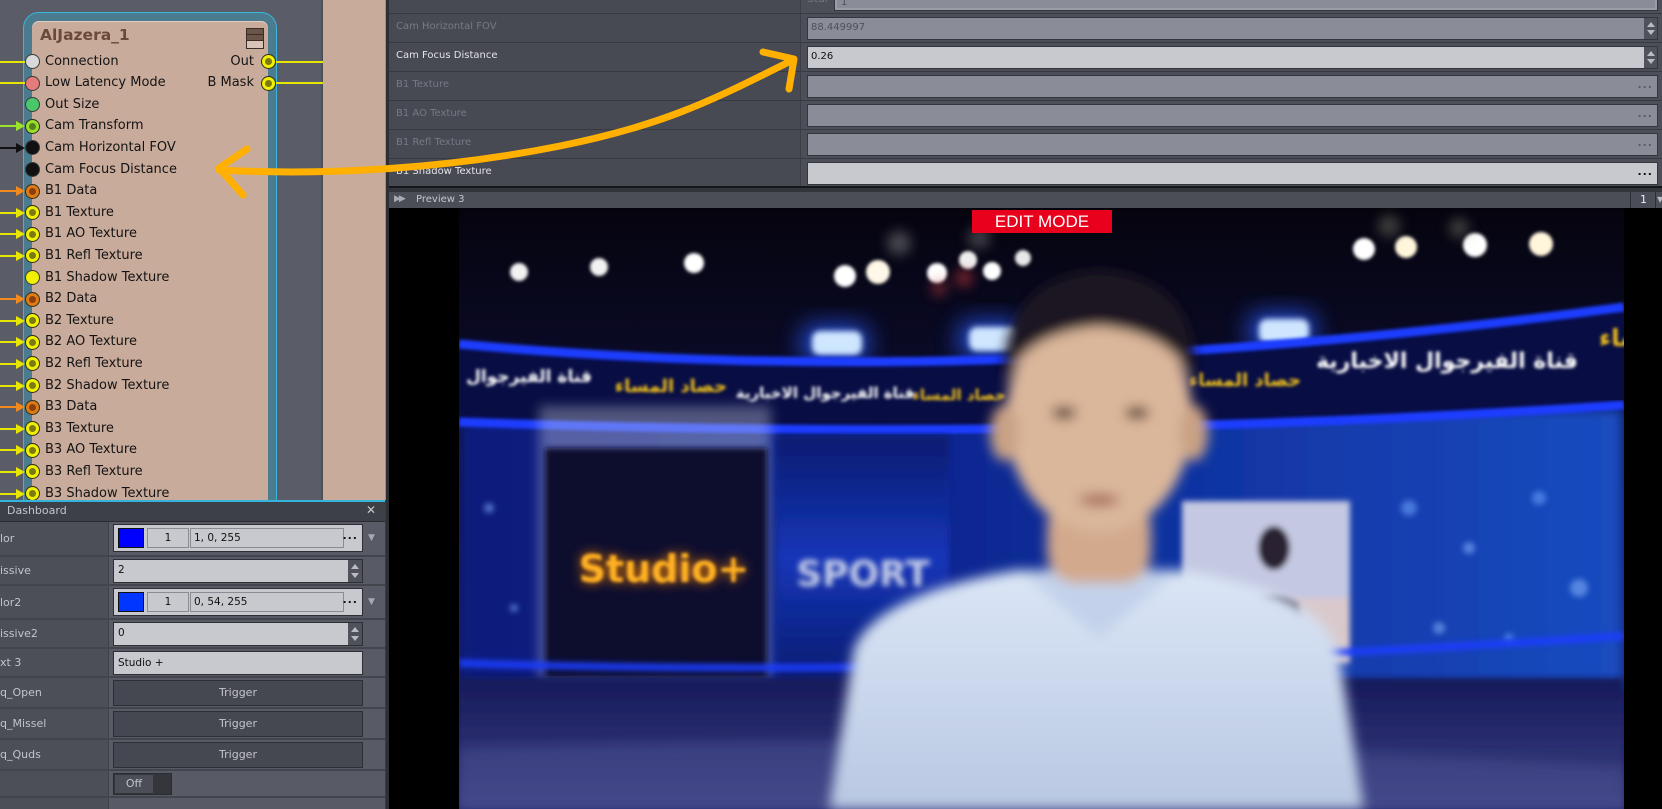  Describe the element at coordinates (107, 385) in the screenshot. I see `port-label: B2 Shadow Texture` at that location.